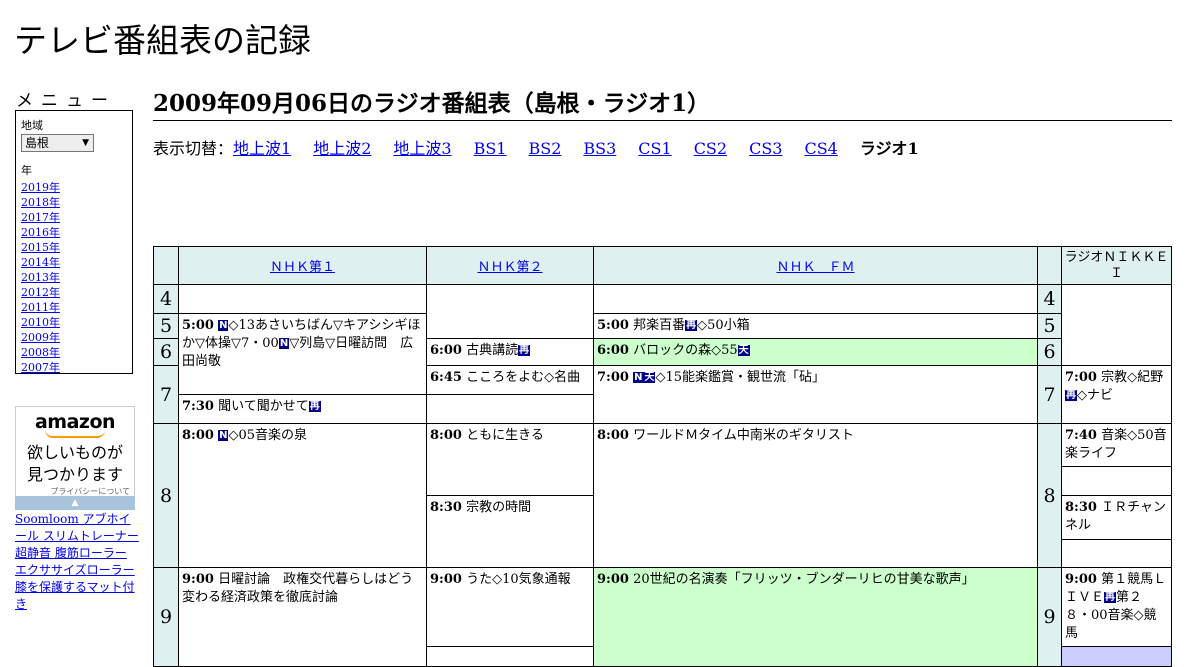 This screenshot has width=1200, height=667. What do you see at coordinates (510, 459) in the screenshot?
I see `program-cell: 8:00 ともに生きる` at bounding box center [510, 459].